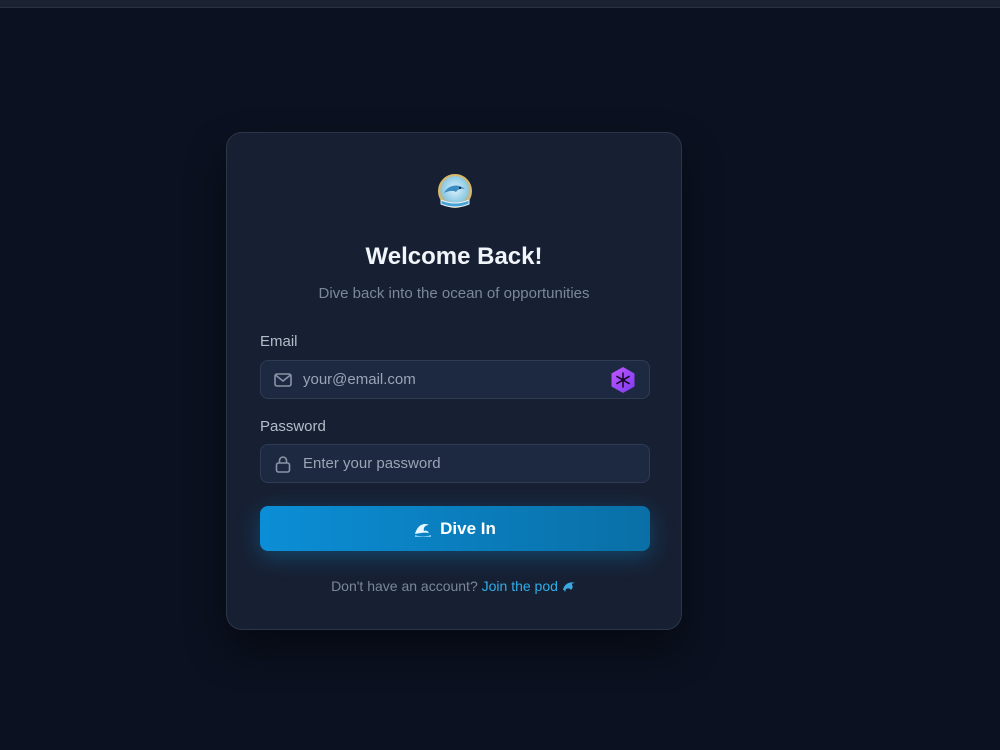  What do you see at coordinates (372, 463) in the screenshot?
I see `password-placeholder: Enter your password` at bounding box center [372, 463].